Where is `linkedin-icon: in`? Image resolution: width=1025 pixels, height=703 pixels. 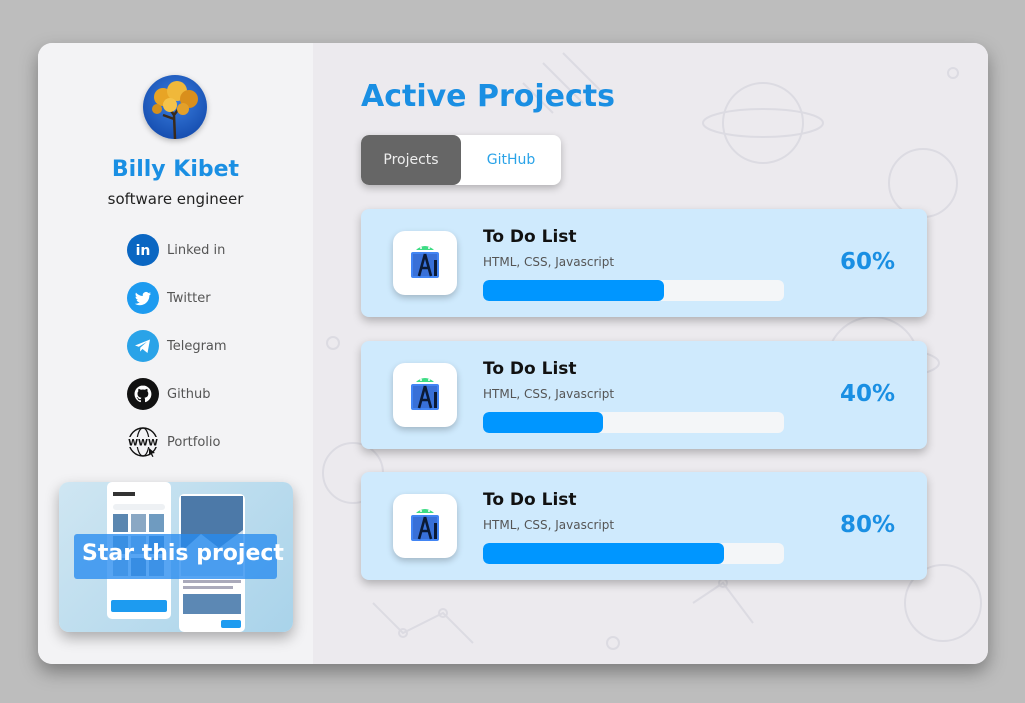 linkedin-icon: in is located at coordinates (142, 250).